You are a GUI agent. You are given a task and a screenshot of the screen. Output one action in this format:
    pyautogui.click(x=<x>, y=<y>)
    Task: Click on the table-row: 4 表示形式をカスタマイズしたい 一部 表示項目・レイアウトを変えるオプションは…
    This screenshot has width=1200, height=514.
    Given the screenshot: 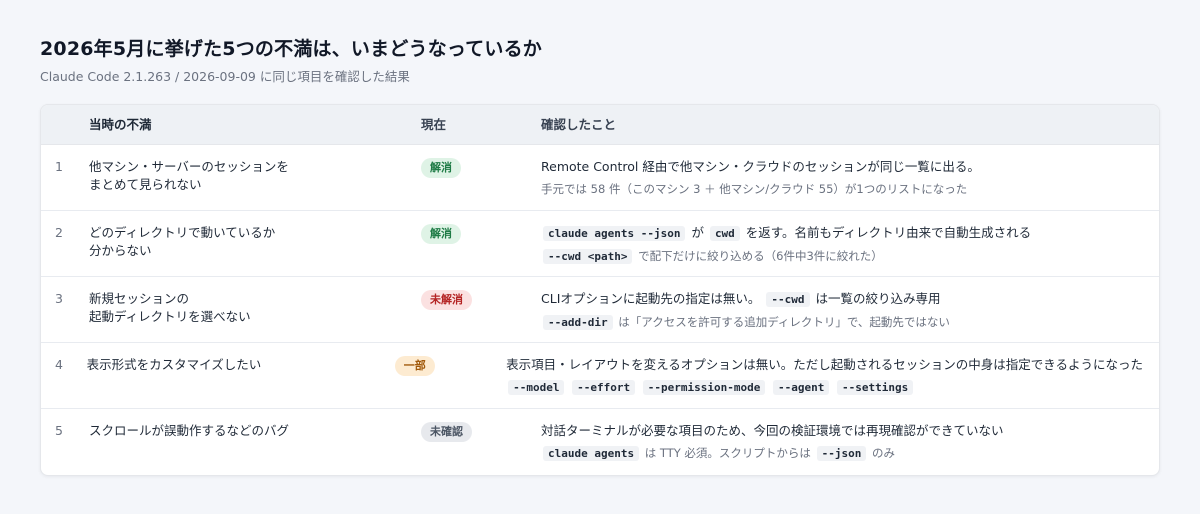 What is the action you would take?
    pyautogui.click(x=600, y=376)
    